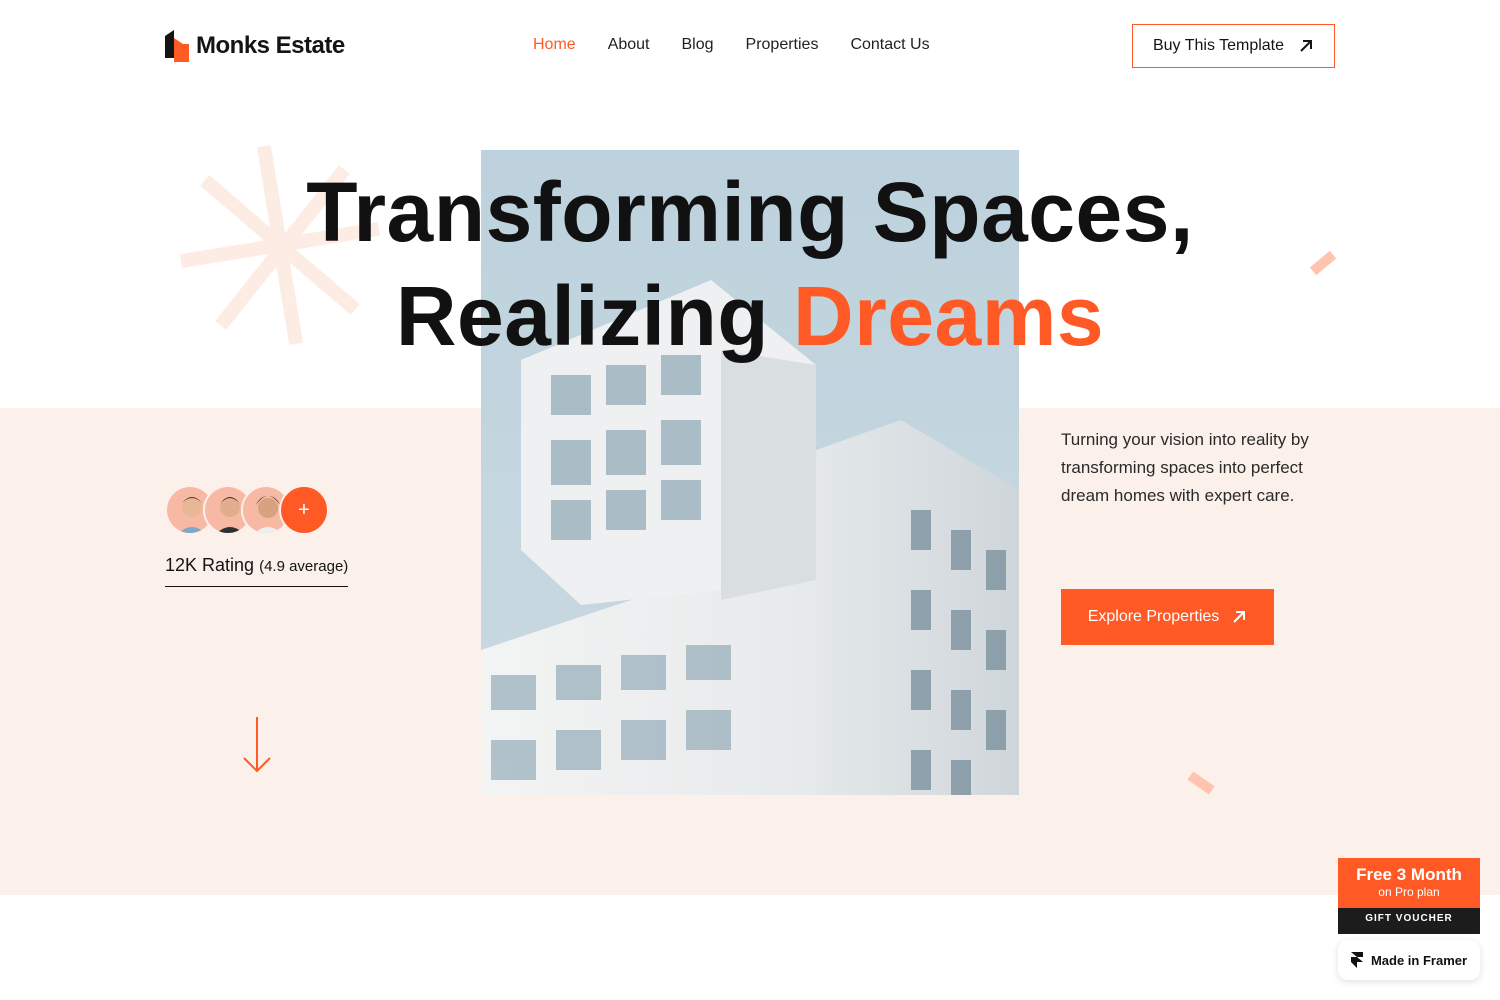 This screenshot has width=1500, height=1000. What do you see at coordinates (1409, 874) in the screenshot?
I see `voucher-title: Free 3 Month` at bounding box center [1409, 874].